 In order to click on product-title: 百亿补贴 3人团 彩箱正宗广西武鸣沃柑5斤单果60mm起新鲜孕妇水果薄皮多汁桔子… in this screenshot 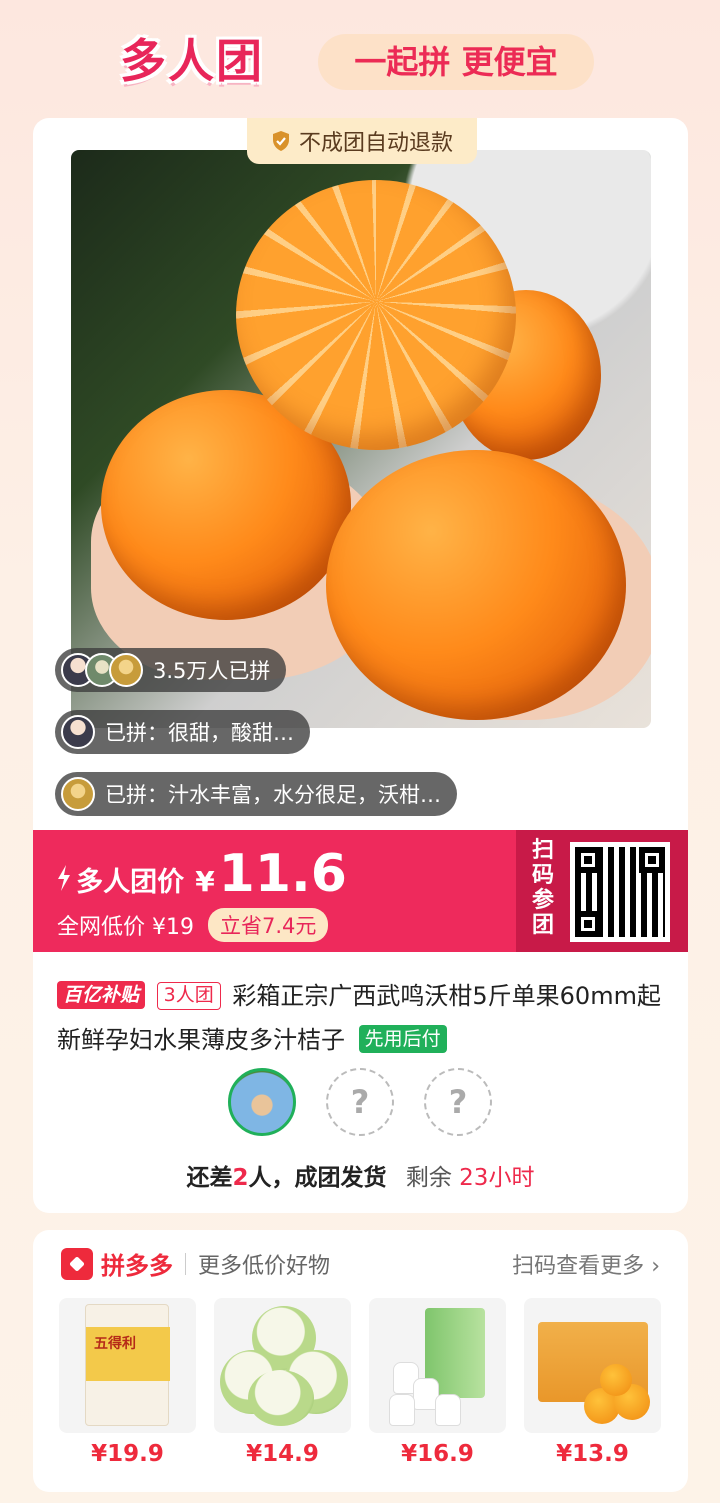, I will do `click(362, 1018)`.